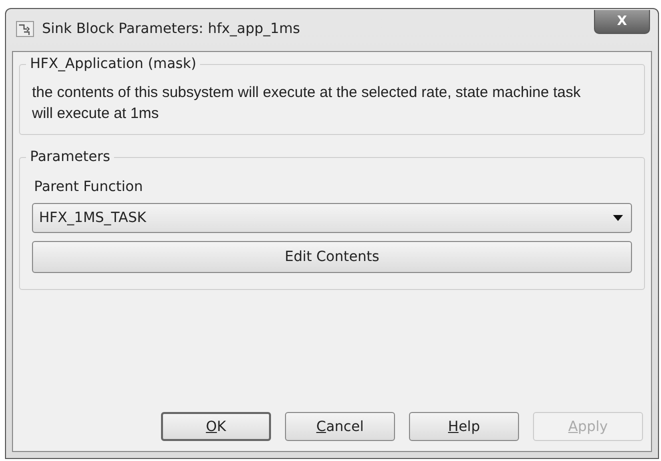  What do you see at coordinates (216, 426) in the screenshot?
I see `ok-button: OK` at bounding box center [216, 426].